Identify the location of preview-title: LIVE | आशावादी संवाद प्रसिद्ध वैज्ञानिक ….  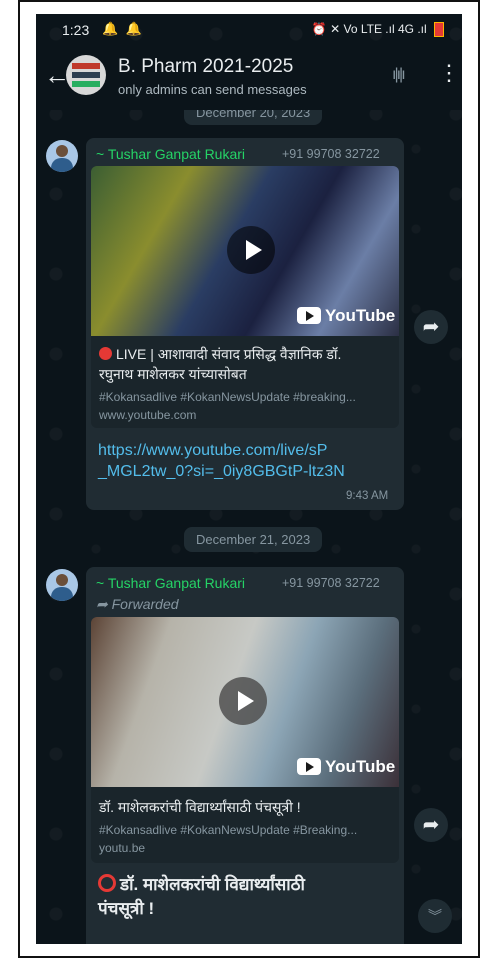
(247, 364).